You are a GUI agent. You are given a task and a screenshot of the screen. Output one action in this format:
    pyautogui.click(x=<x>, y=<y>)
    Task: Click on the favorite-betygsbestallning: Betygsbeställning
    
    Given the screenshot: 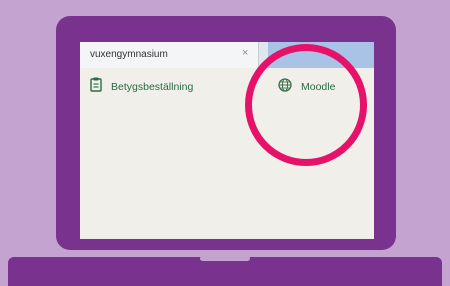 What is the action you would take?
    pyautogui.click(x=142, y=87)
    